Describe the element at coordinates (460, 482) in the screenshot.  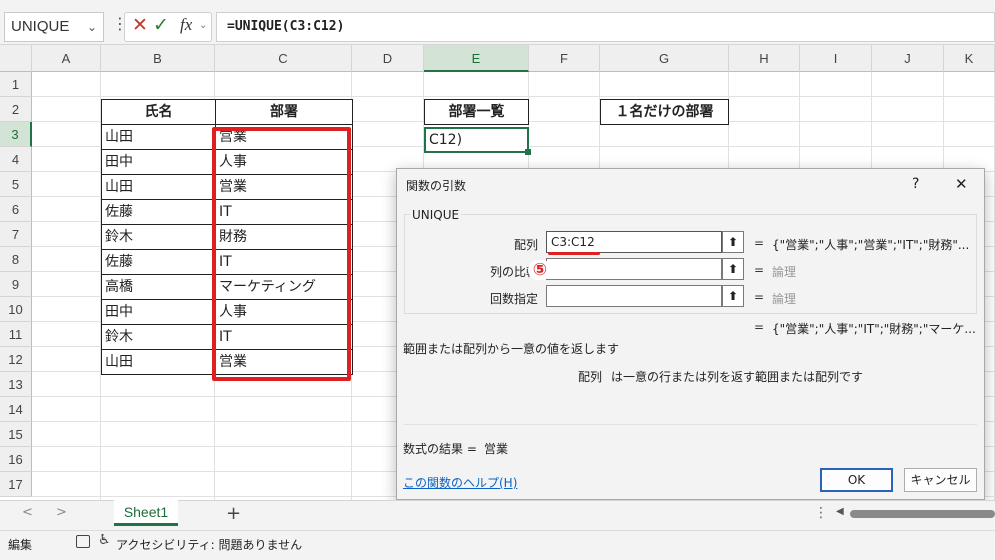
I see `function-help-link: この関数のヘルプ(H)` at that location.